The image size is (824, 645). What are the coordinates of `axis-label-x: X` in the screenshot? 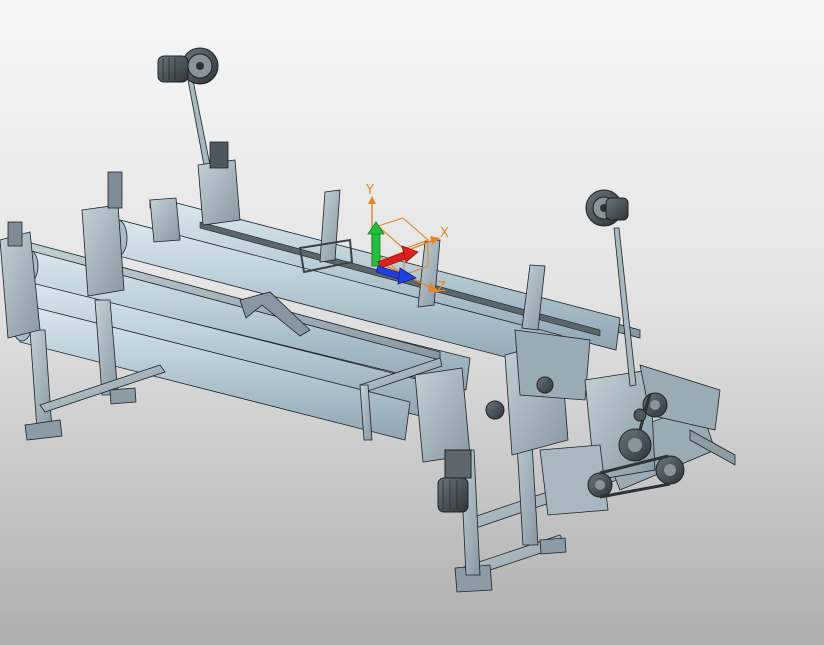 It's located at (444, 233).